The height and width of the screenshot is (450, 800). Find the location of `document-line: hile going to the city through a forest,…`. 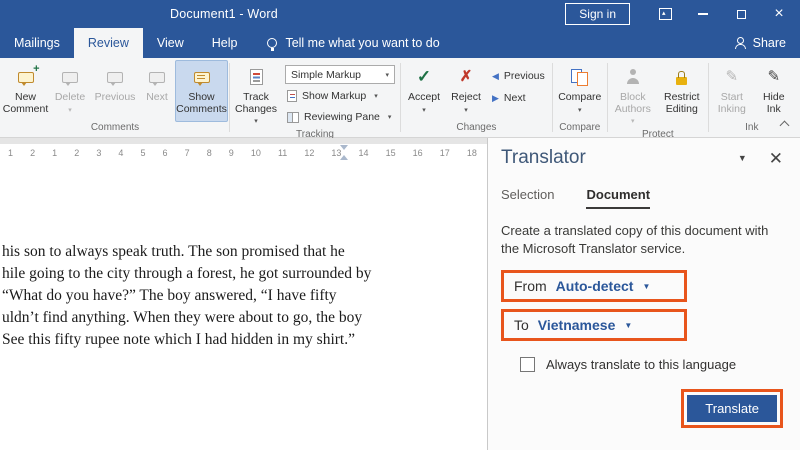

document-line: hile going to the city through a forest,… is located at coordinates (187, 273).